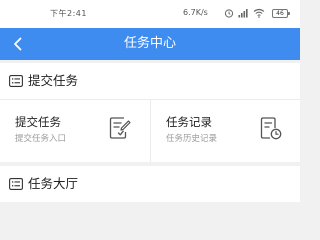 The height and width of the screenshot is (240, 320). I want to click on nav-bar: 任务中心, so click(150, 44).